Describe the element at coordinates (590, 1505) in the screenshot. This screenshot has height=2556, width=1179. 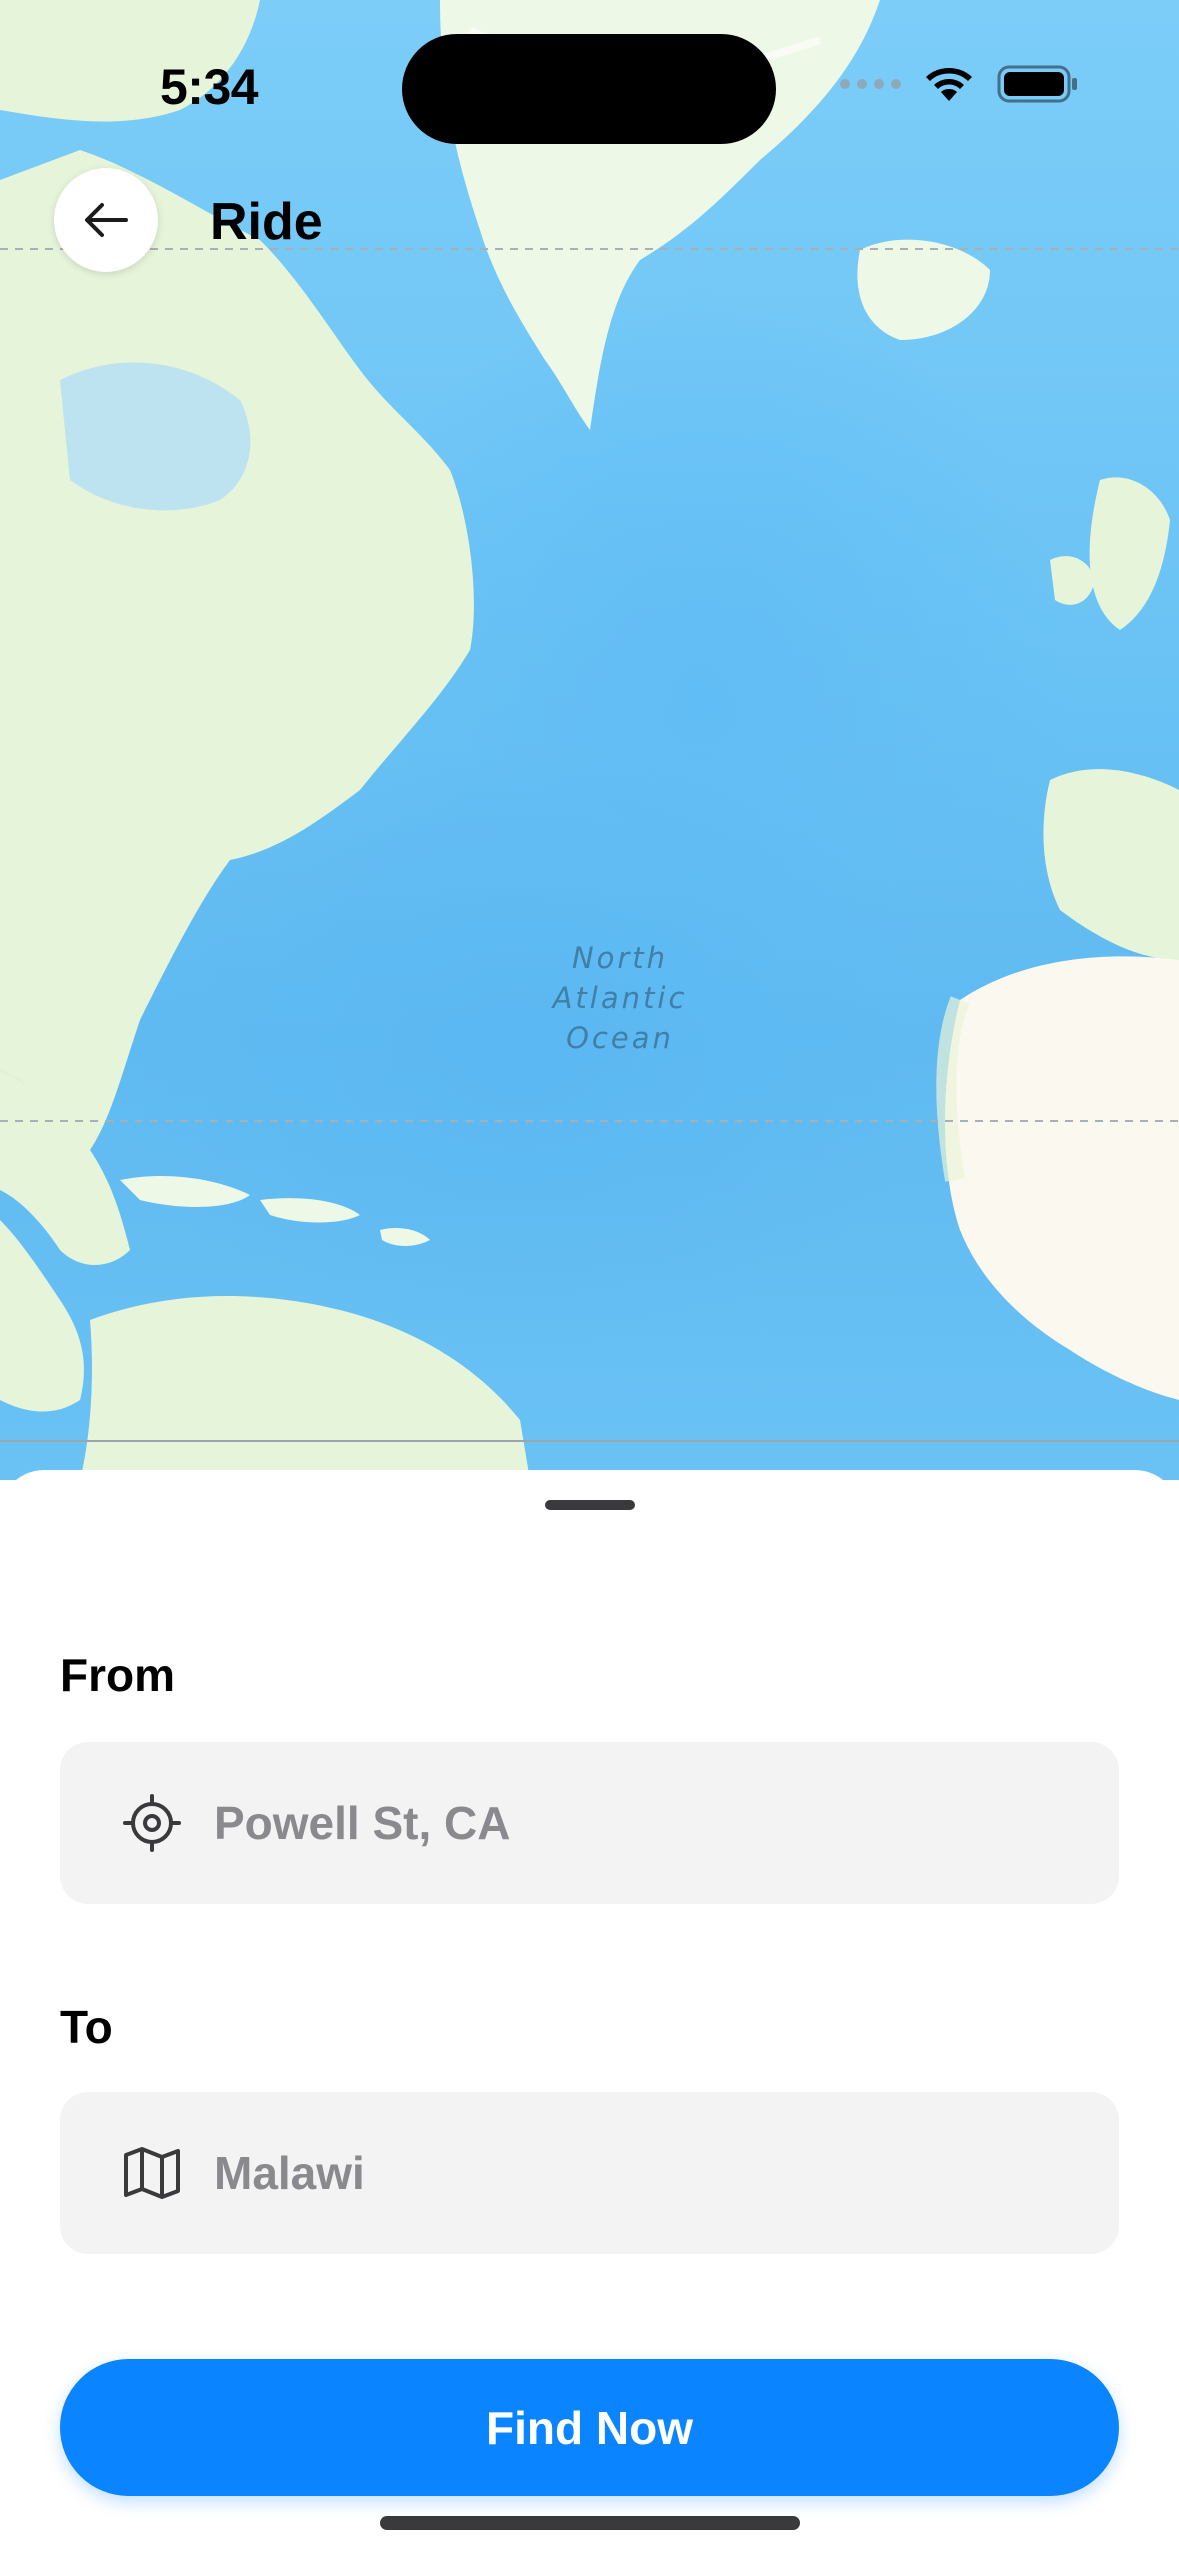
I see `sheet-grabber` at that location.